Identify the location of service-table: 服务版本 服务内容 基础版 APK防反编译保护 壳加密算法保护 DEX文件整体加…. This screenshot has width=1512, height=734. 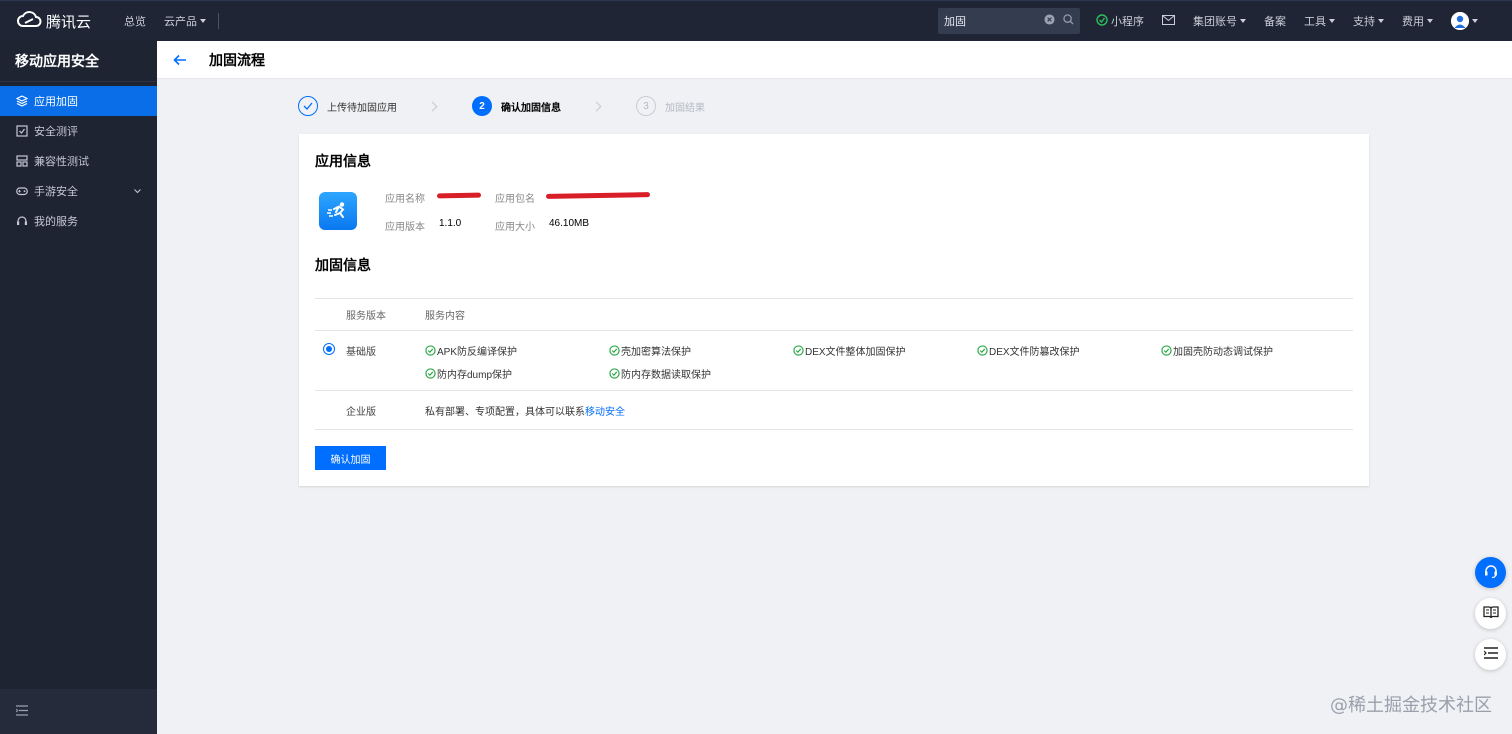
(834, 364).